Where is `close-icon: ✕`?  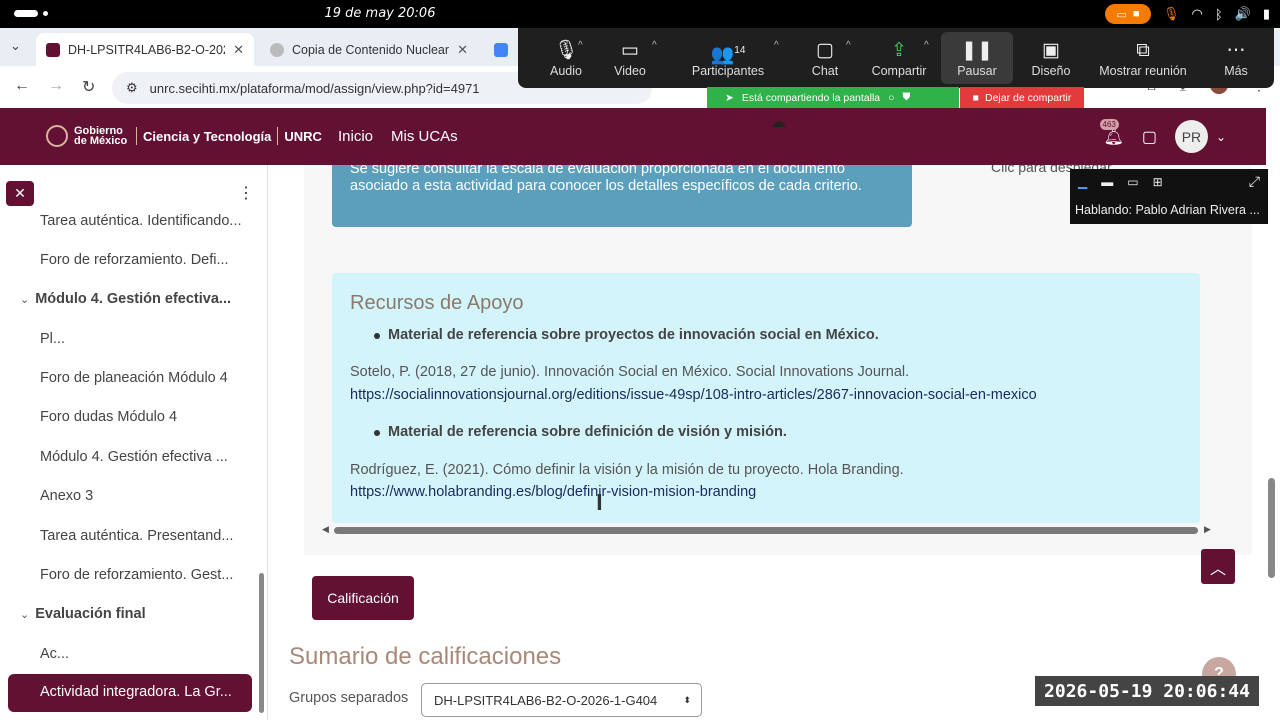 close-icon: ✕ is located at coordinates (20, 193).